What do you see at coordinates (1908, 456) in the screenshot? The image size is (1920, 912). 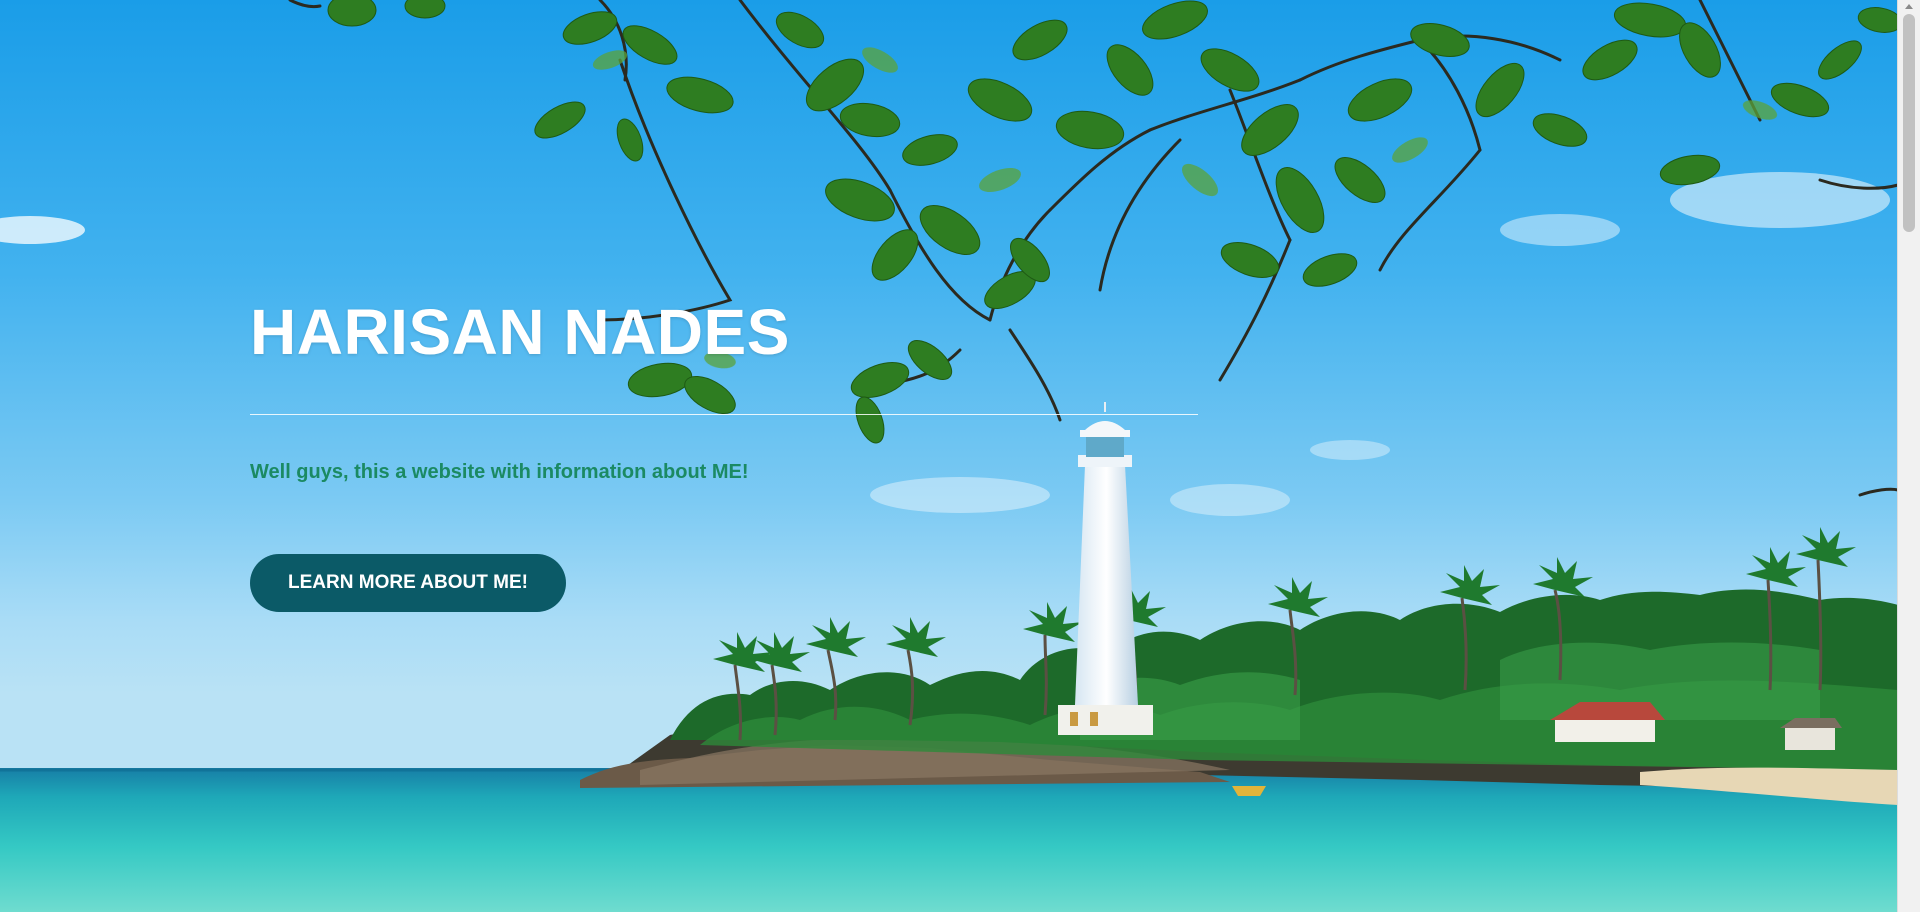 I see `page-scrollbar` at bounding box center [1908, 456].